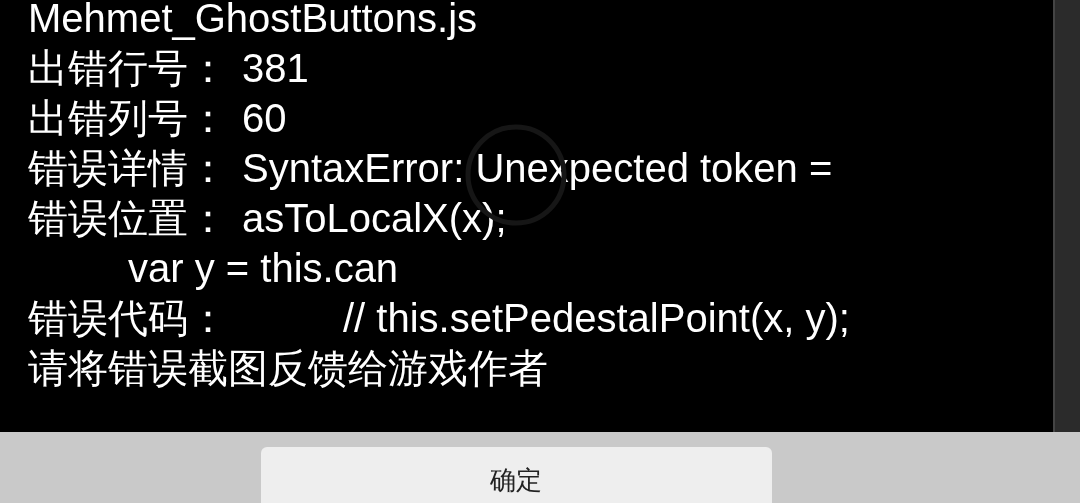 The height and width of the screenshot is (503, 1080). Describe the element at coordinates (253, 21) in the screenshot. I see `file-name: Mehmet_GhostButtons.js` at that location.